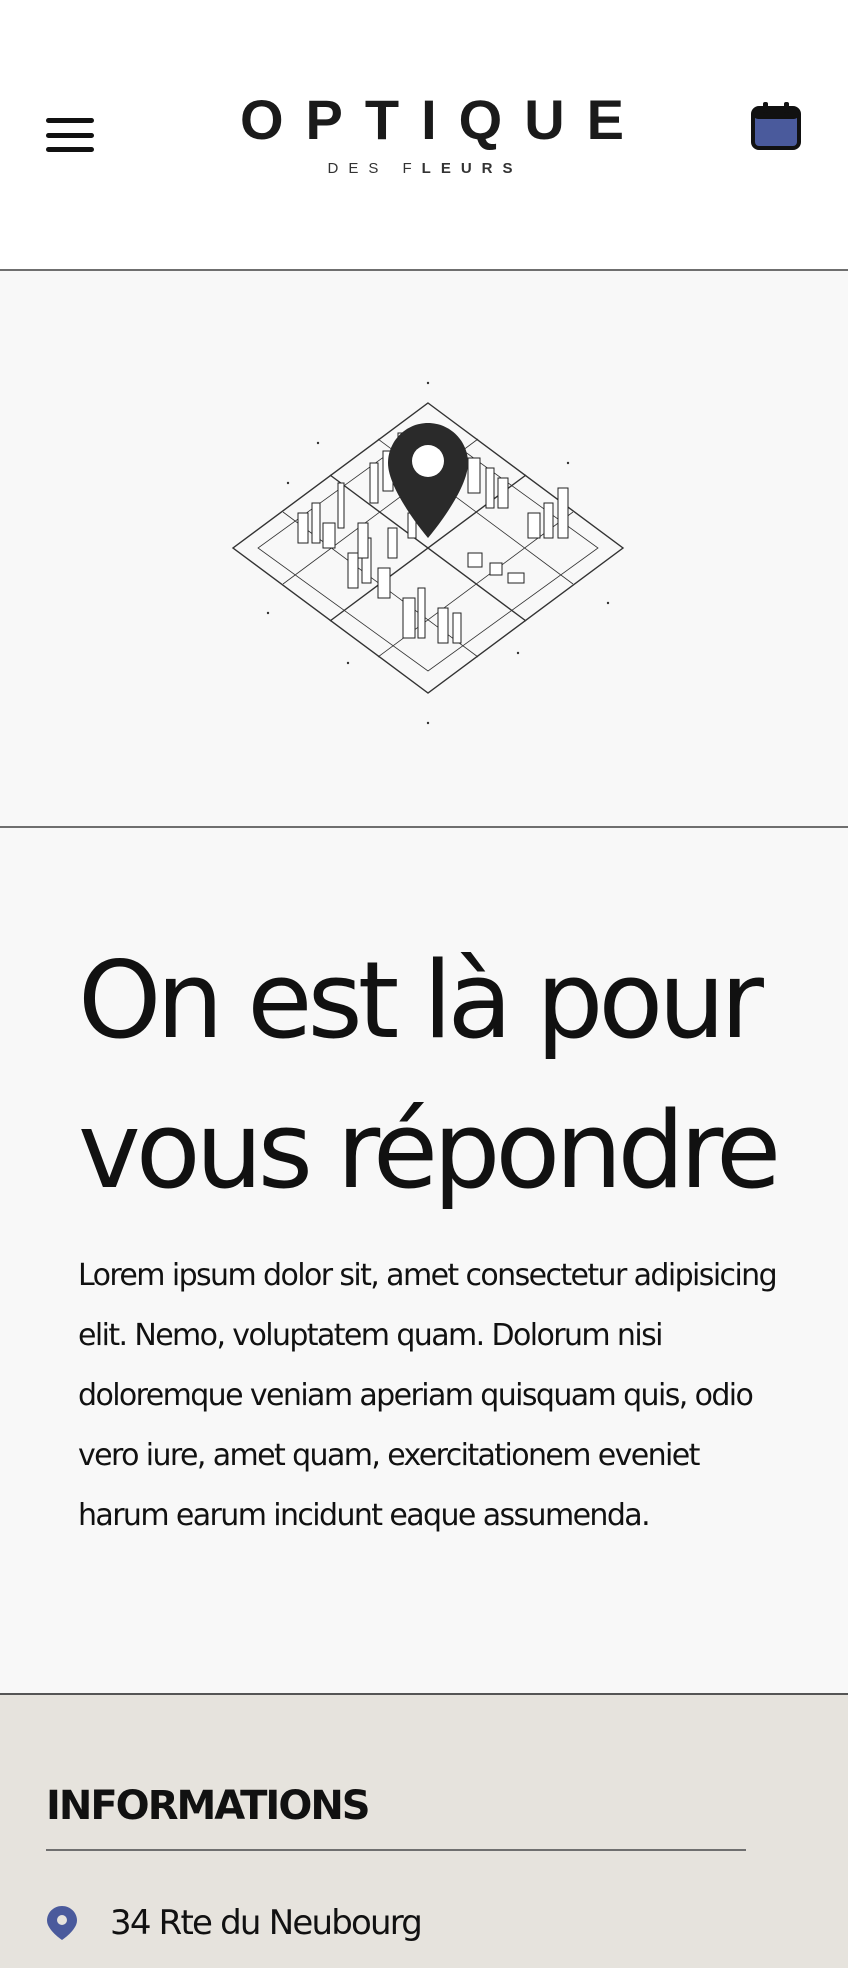 The width and height of the screenshot is (854, 1968). I want to click on page-title-line-2: vous répondre, so click(429, 1150).